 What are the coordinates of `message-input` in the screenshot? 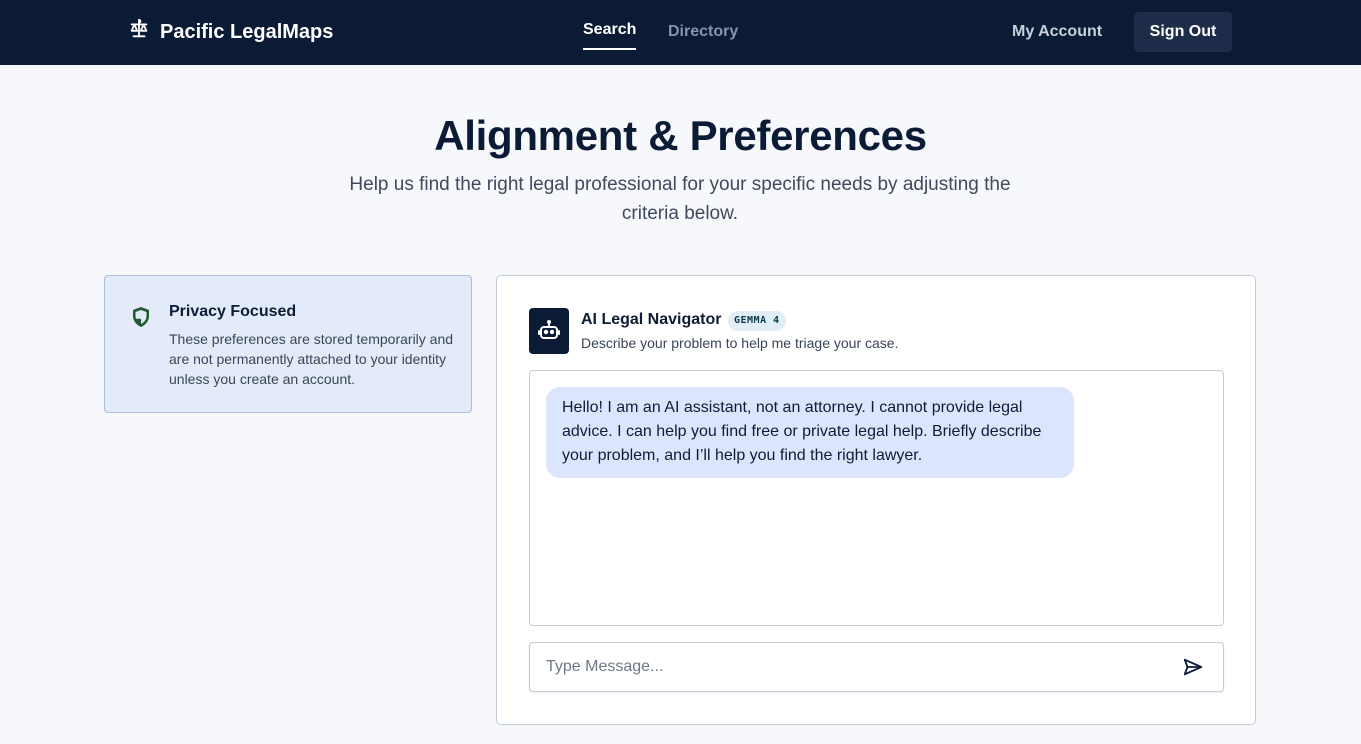 It's located at (850, 667).